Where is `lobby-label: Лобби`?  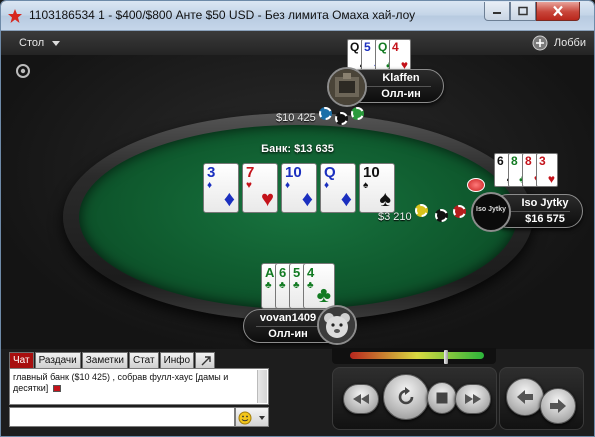 lobby-label: Лобби is located at coordinates (569, 43).